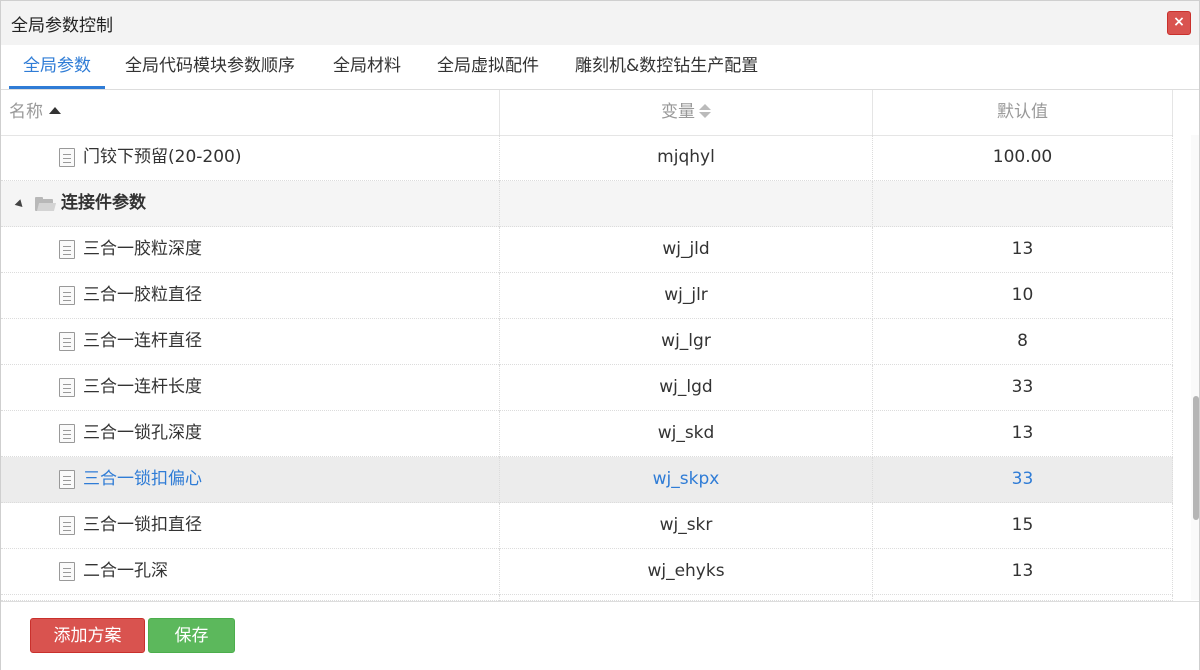 The image size is (1200, 670). I want to click on row-name: 三合一锁扣偏心, so click(142, 479).